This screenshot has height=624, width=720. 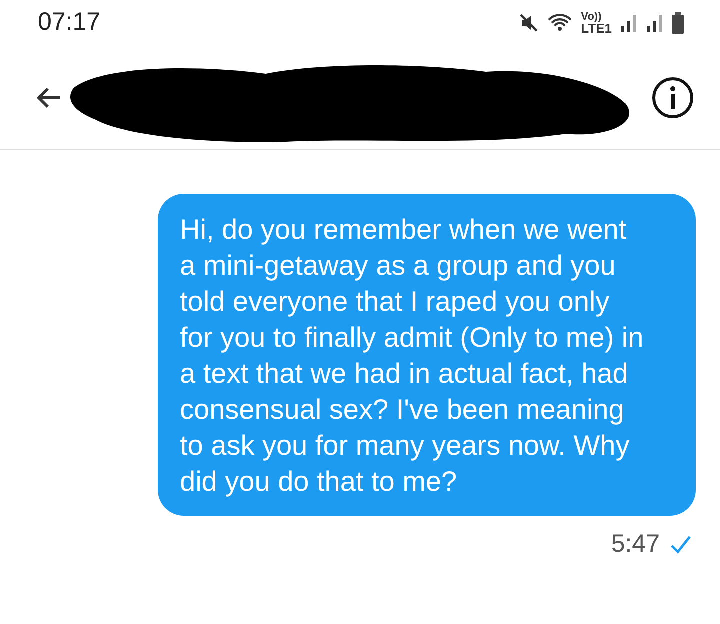 I want to click on back-arrow-icon, so click(x=49, y=98).